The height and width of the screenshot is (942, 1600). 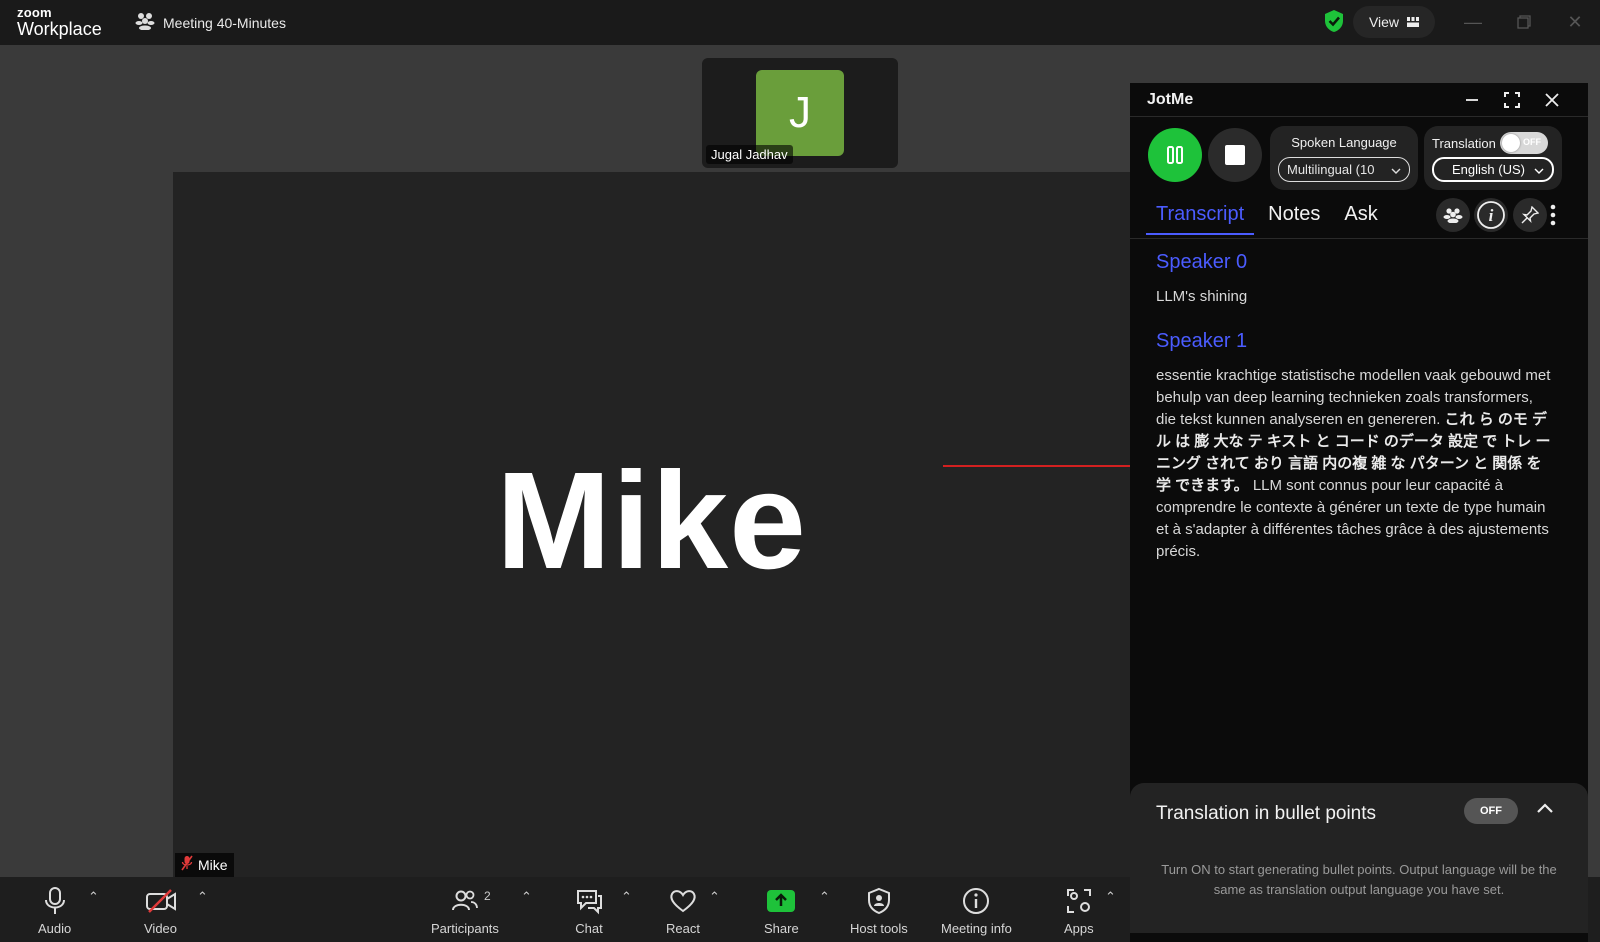 What do you see at coordinates (879, 928) in the screenshot?
I see `host-tools-label: Host tools` at bounding box center [879, 928].